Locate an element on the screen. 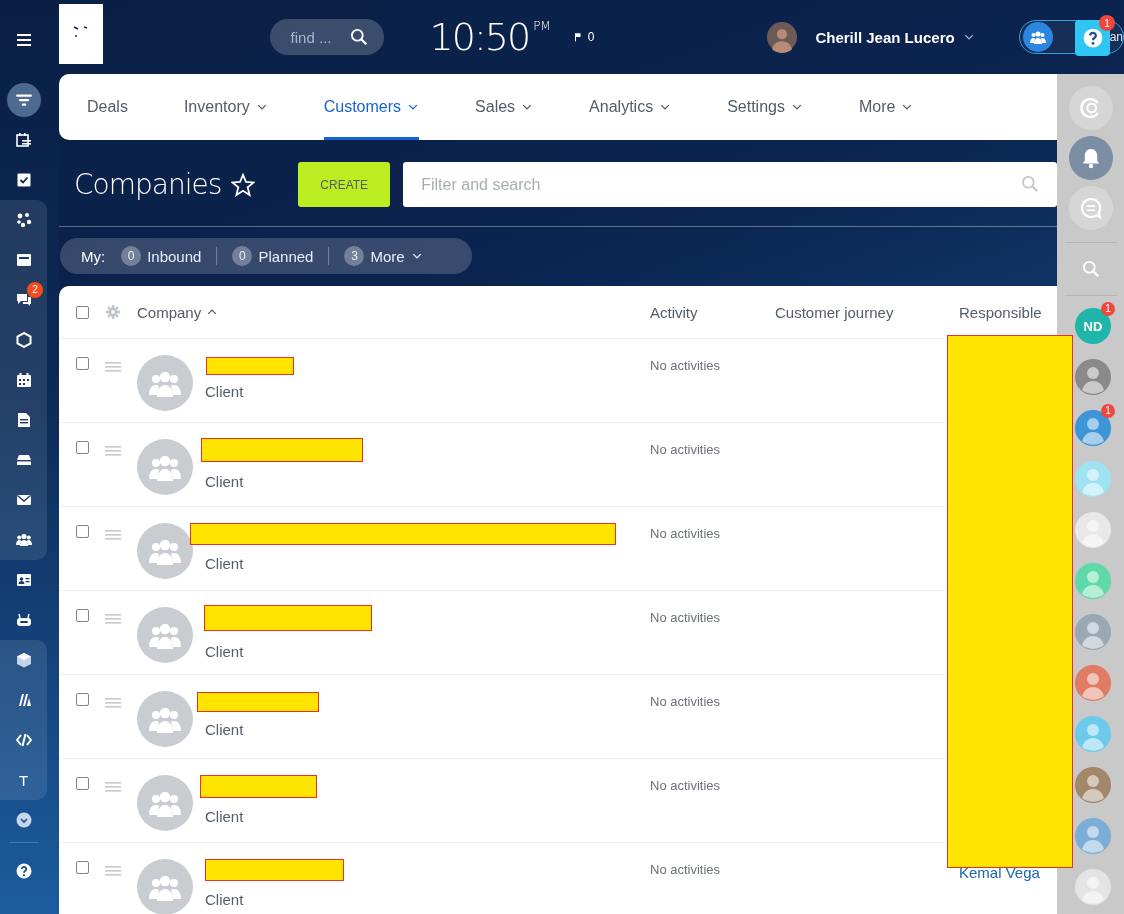  nav-tab: Sales is located at coordinates (504, 107).